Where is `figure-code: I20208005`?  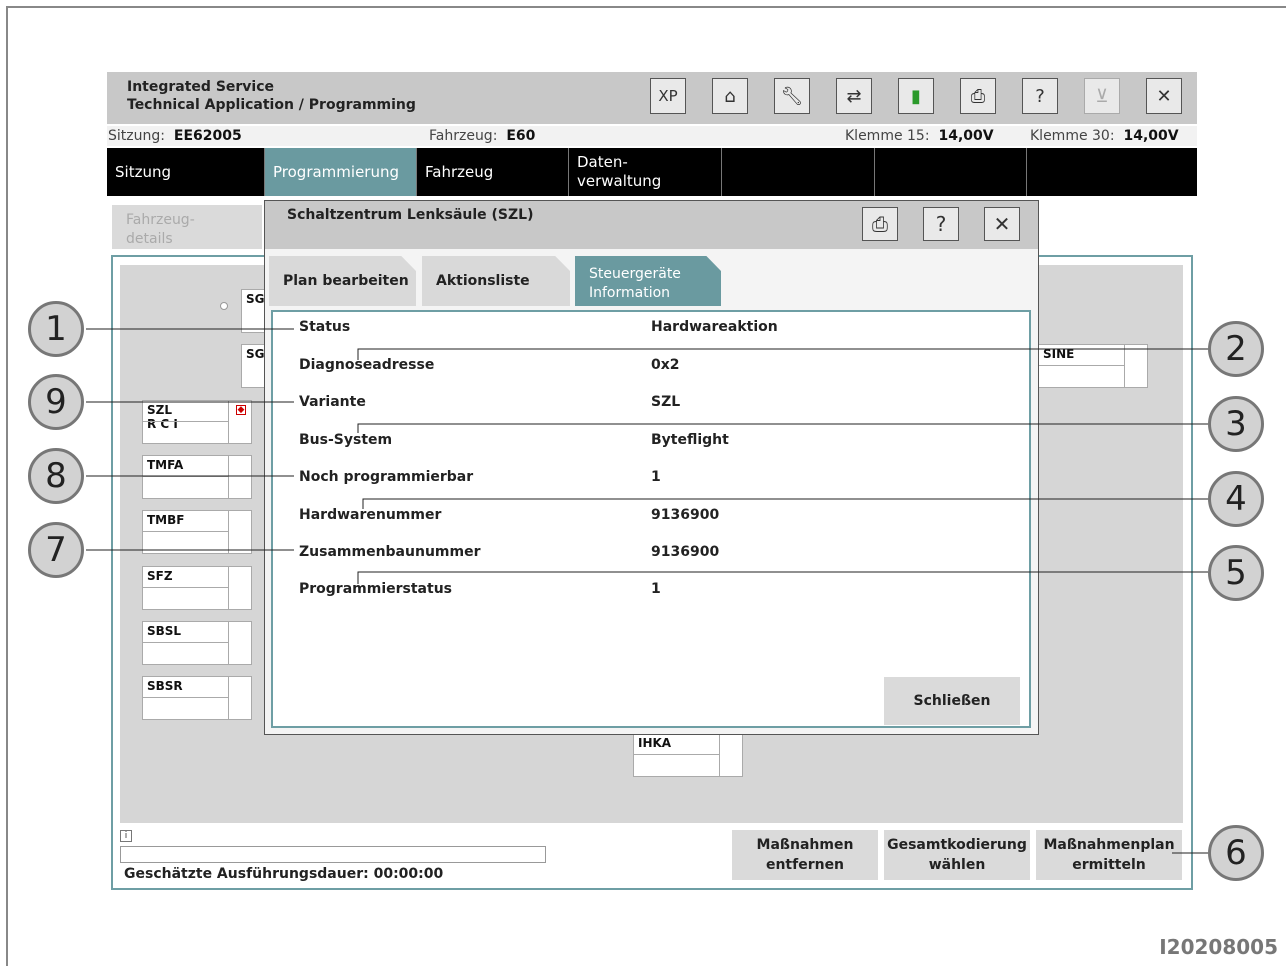 figure-code: I20208005 is located at coordinates (1218, 947).